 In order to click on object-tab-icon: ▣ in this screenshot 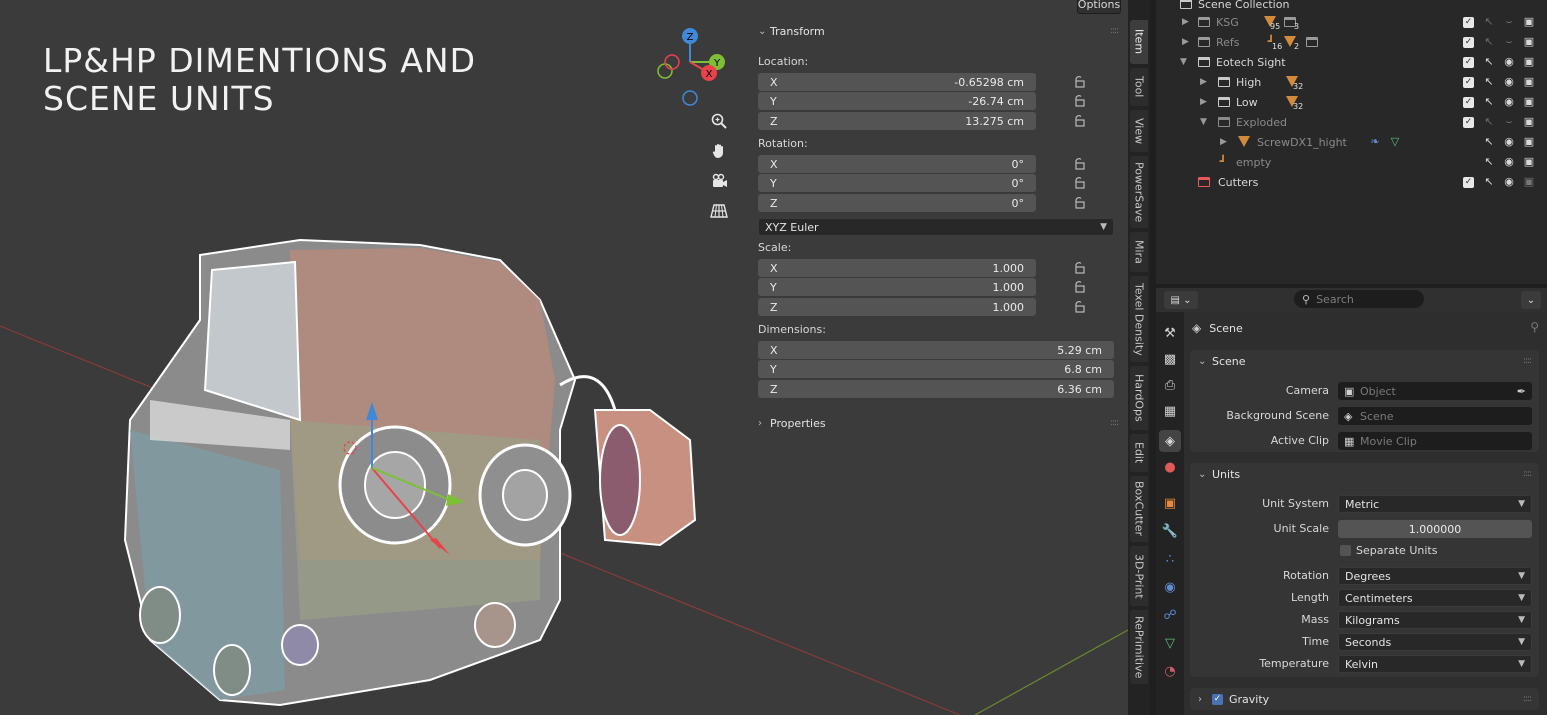, I will do `click(1170, 503)`.